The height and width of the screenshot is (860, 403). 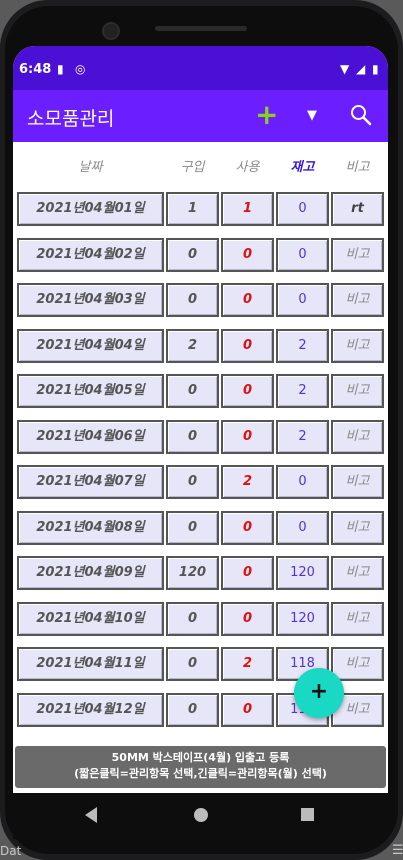 I want to click on header-stock: 재고, so click(x=302, y=167).